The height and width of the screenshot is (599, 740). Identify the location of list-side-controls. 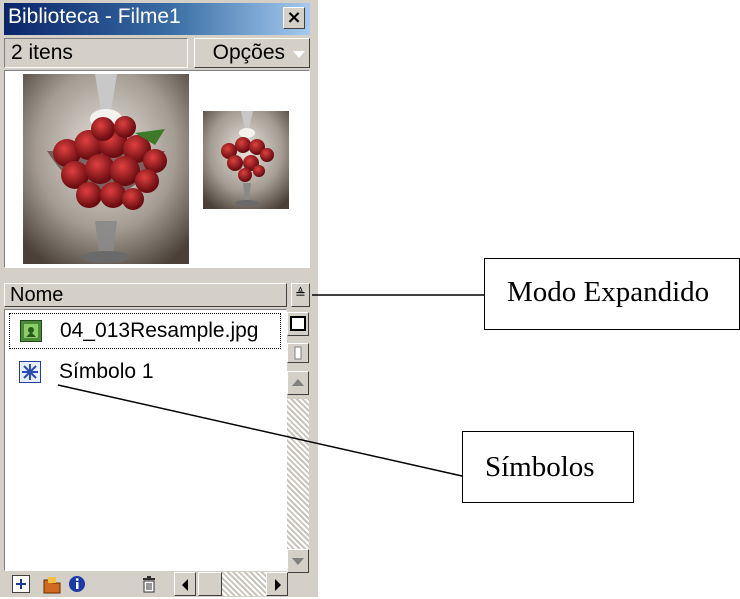
(298, 441).